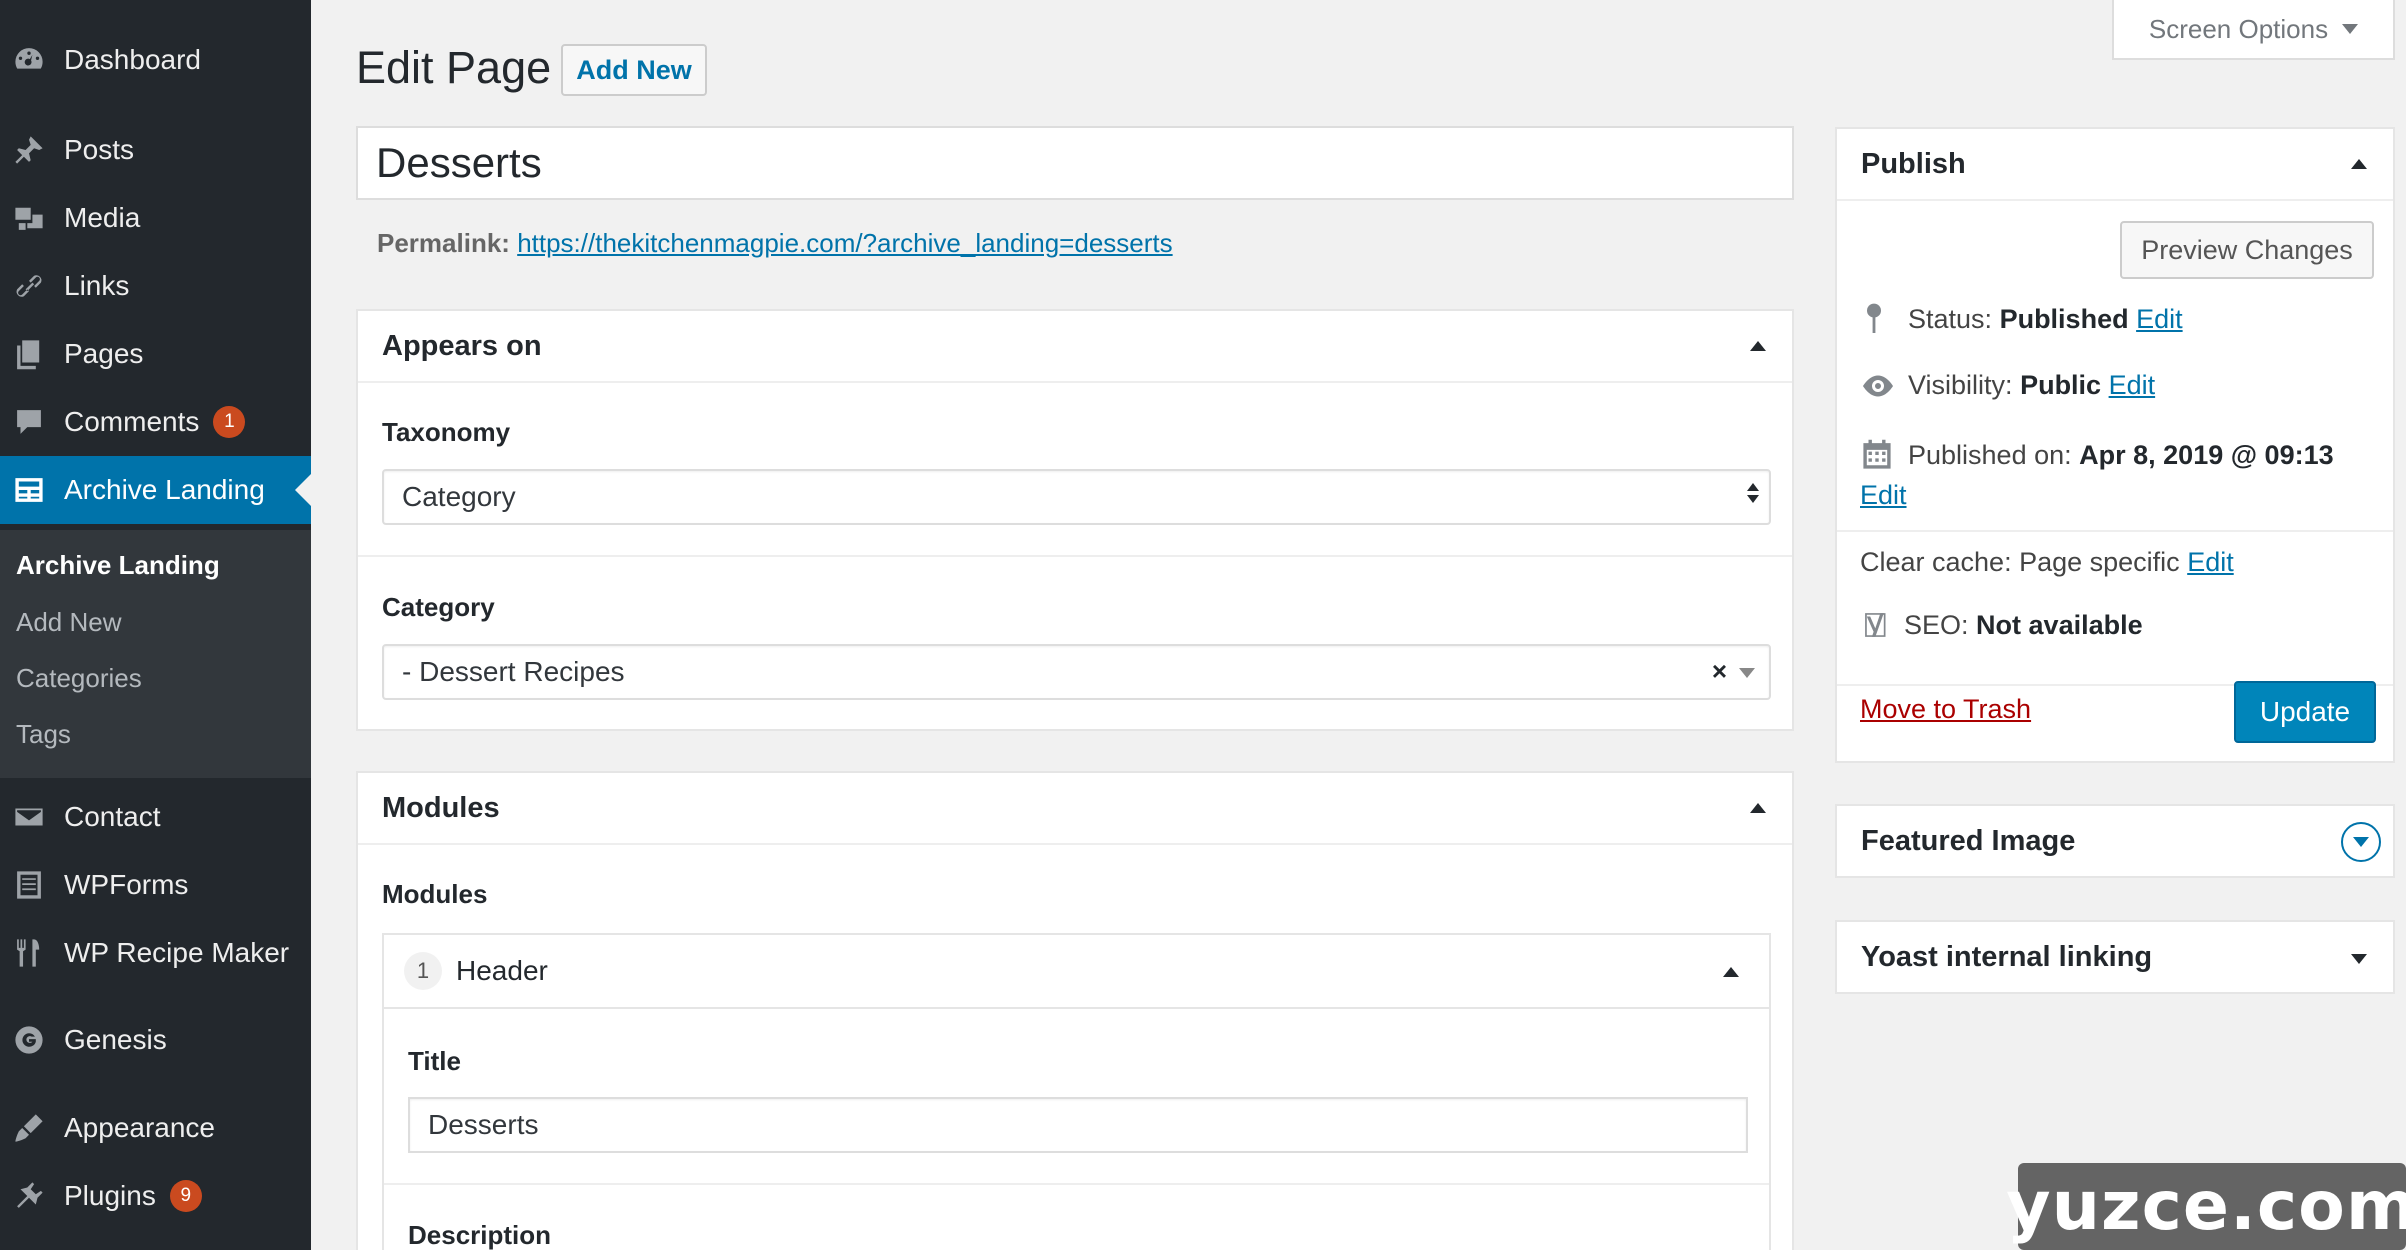 This screenshot has height=1250, width=2406. I want to click on expand-circle-icon, so click(2361, 842).